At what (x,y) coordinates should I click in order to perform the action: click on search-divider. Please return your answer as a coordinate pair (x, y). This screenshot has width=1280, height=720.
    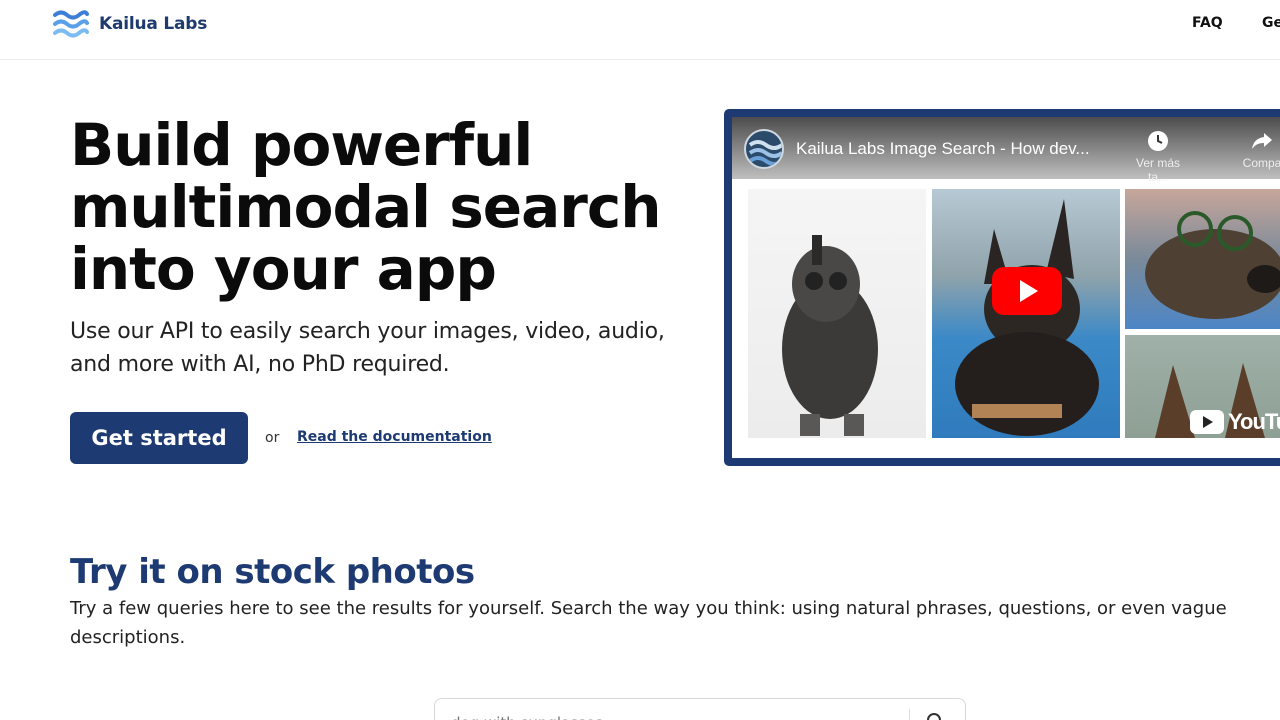
    Looking at the image, I should click on (909, 714).